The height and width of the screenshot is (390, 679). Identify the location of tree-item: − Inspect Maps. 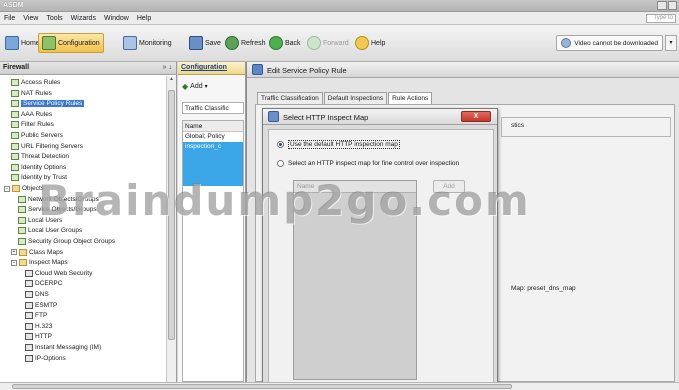
(39, 262).